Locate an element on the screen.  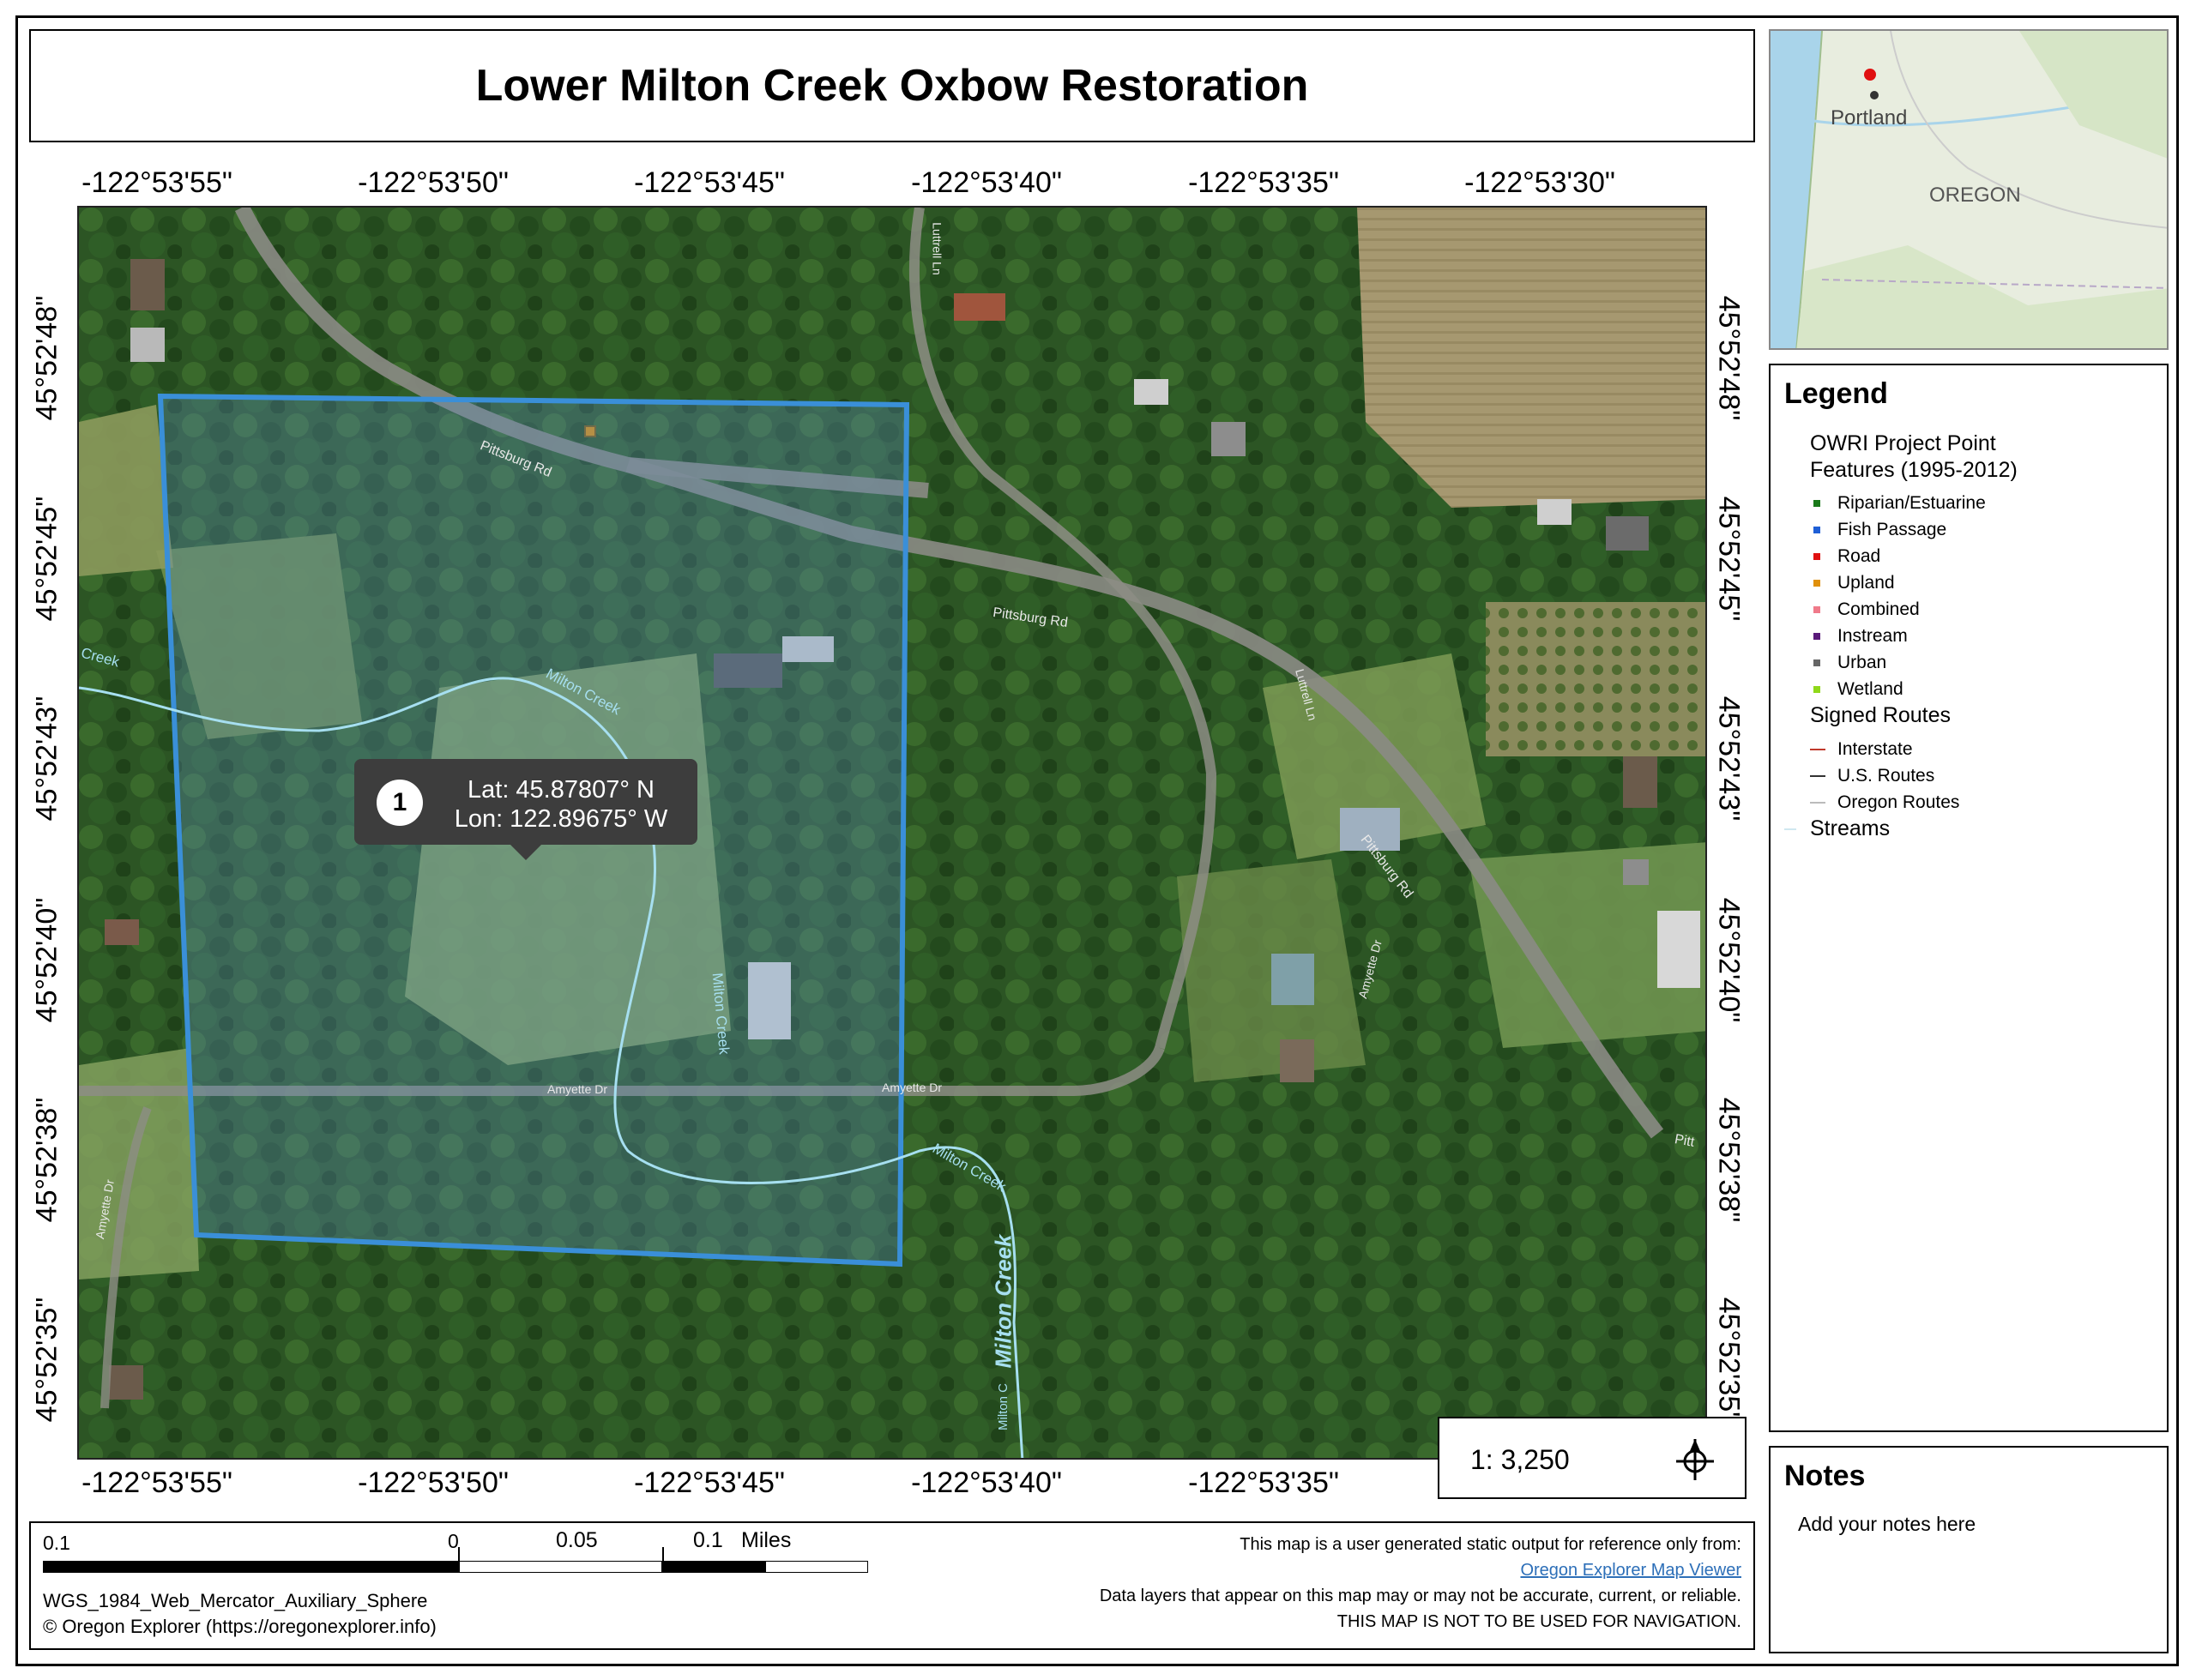
latitude-label-right: 45°52'43" is located at coordinates (1729, 758).